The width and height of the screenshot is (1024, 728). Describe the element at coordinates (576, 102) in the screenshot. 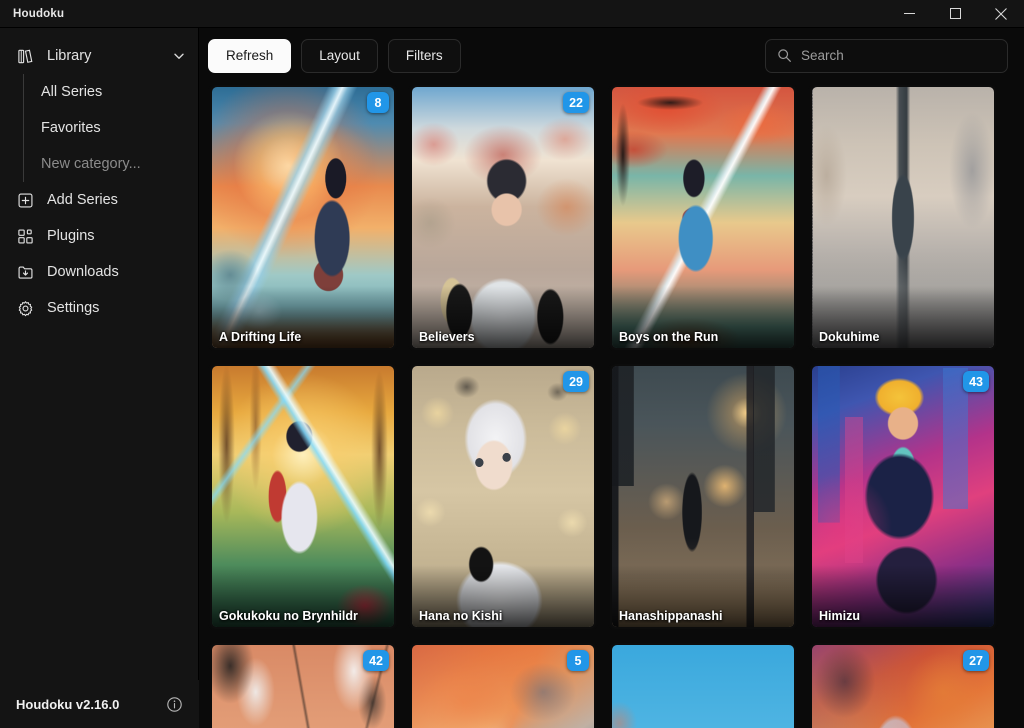

I see `unread-count-badge: 22` at that location.